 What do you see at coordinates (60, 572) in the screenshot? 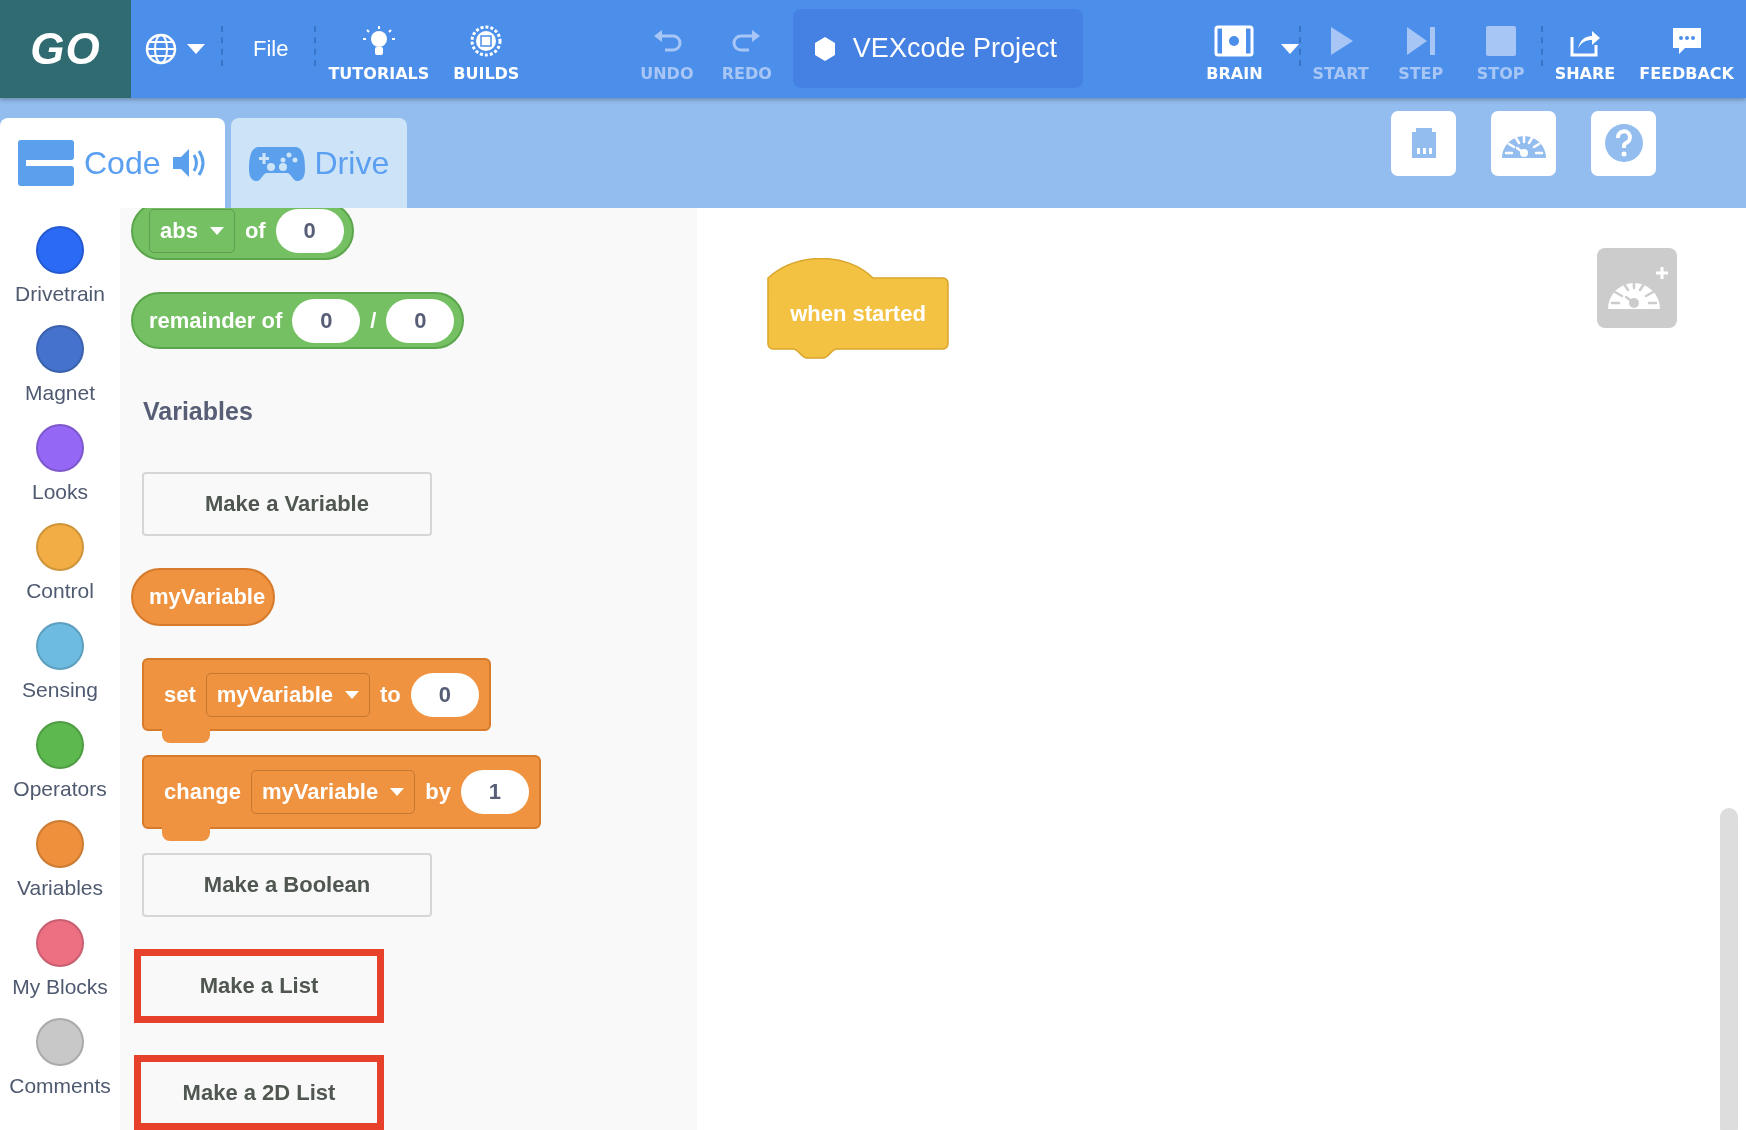
I see `category-item: Control` at bounding box center [60, 572].